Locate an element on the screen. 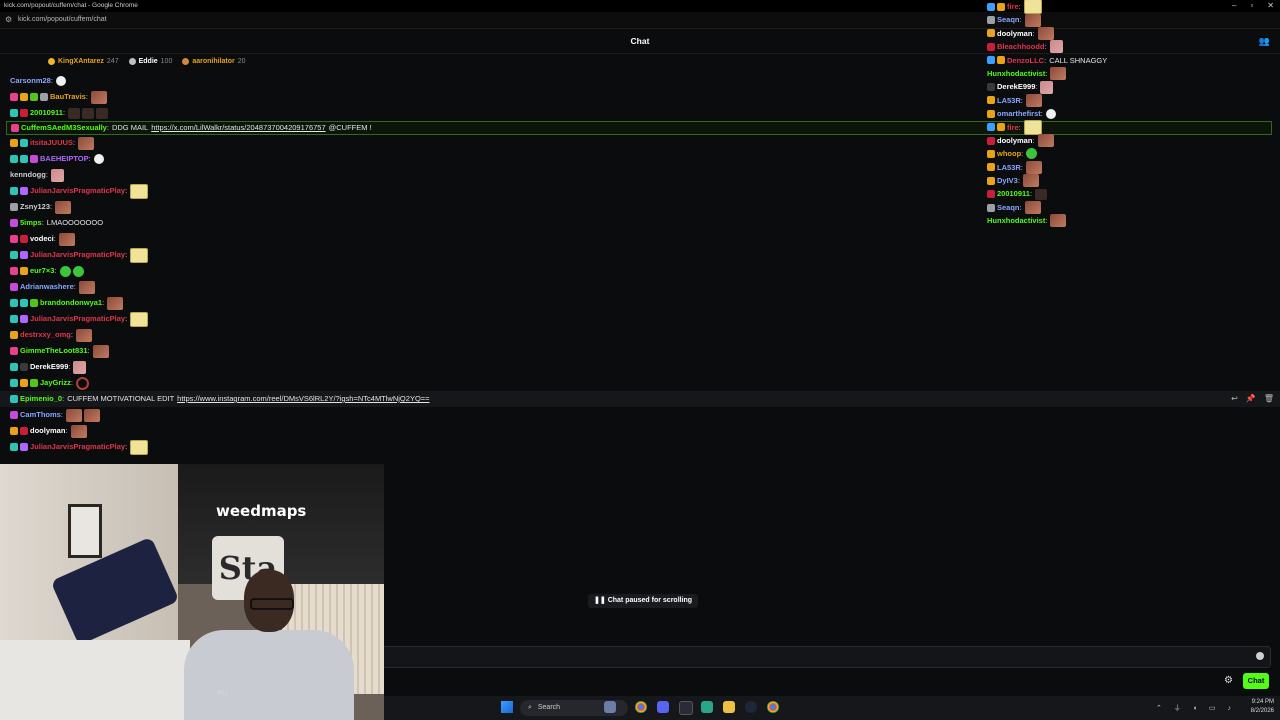 This screenshot has height=720, width=1280. chat-message: JayGrizz: is located at coordinates (640, 383).